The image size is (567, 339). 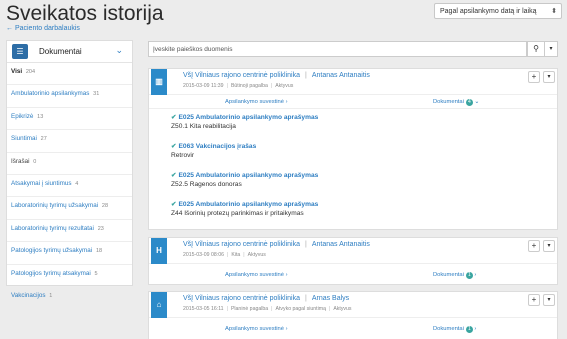 I want to click on page-title: Sveikatos istorija, so click(x=85, y=13).